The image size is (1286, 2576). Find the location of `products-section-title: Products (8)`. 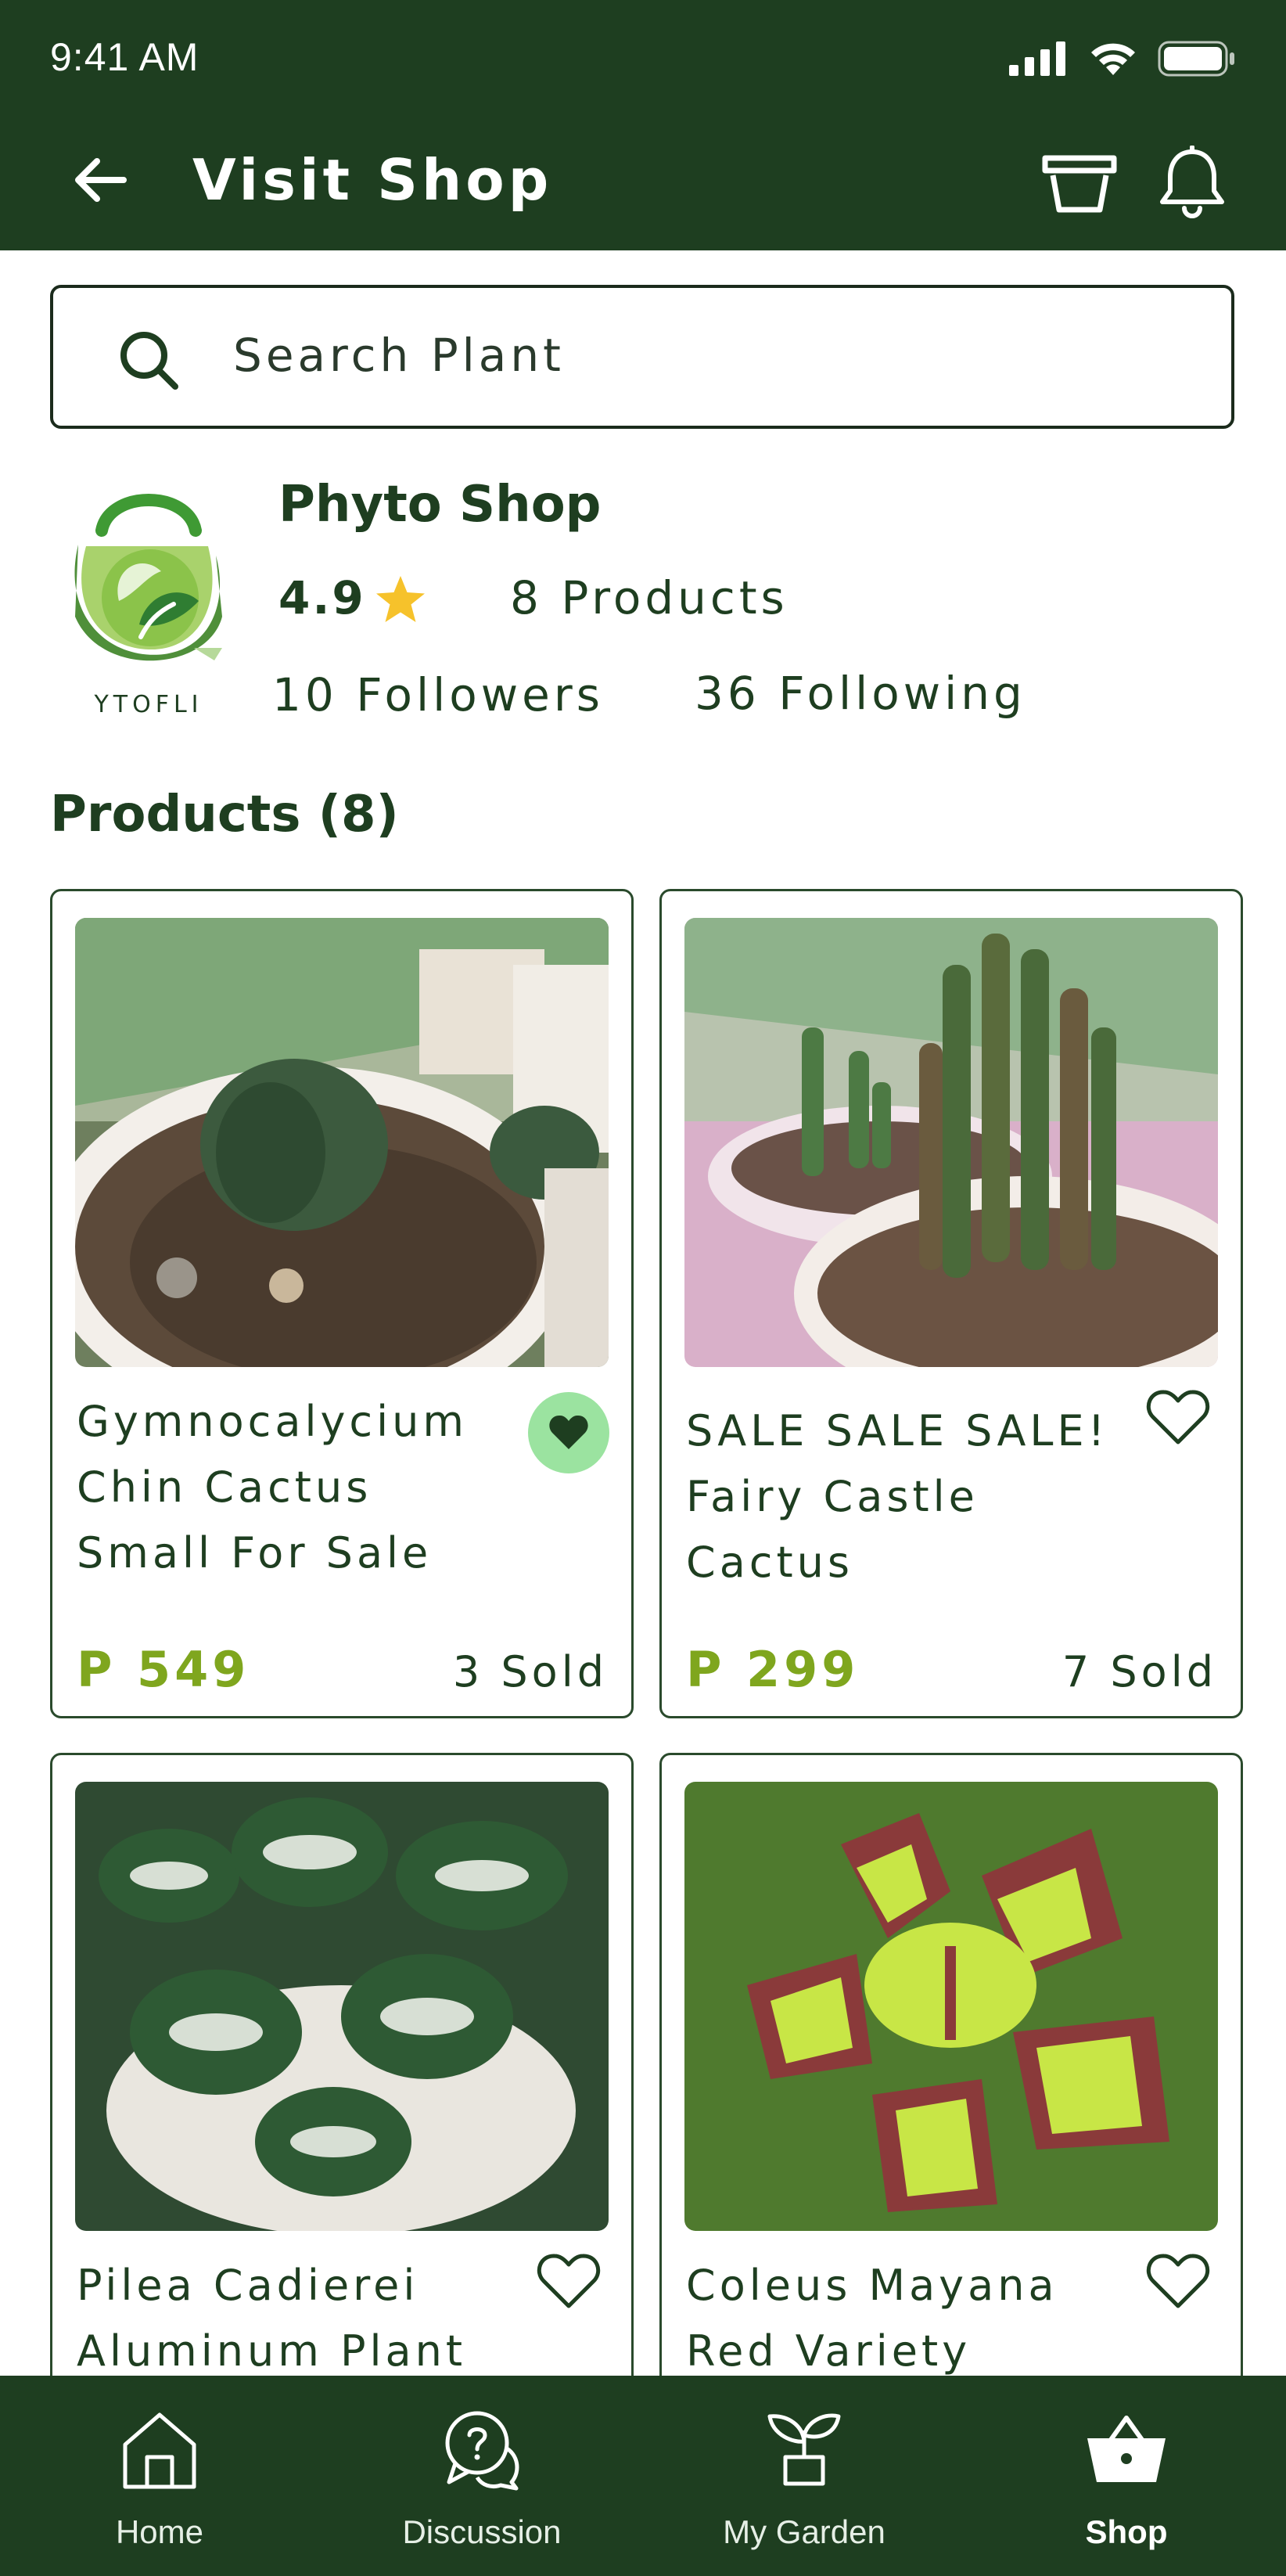

products-section-title: Products (8) is located at coordinates (224, 815).